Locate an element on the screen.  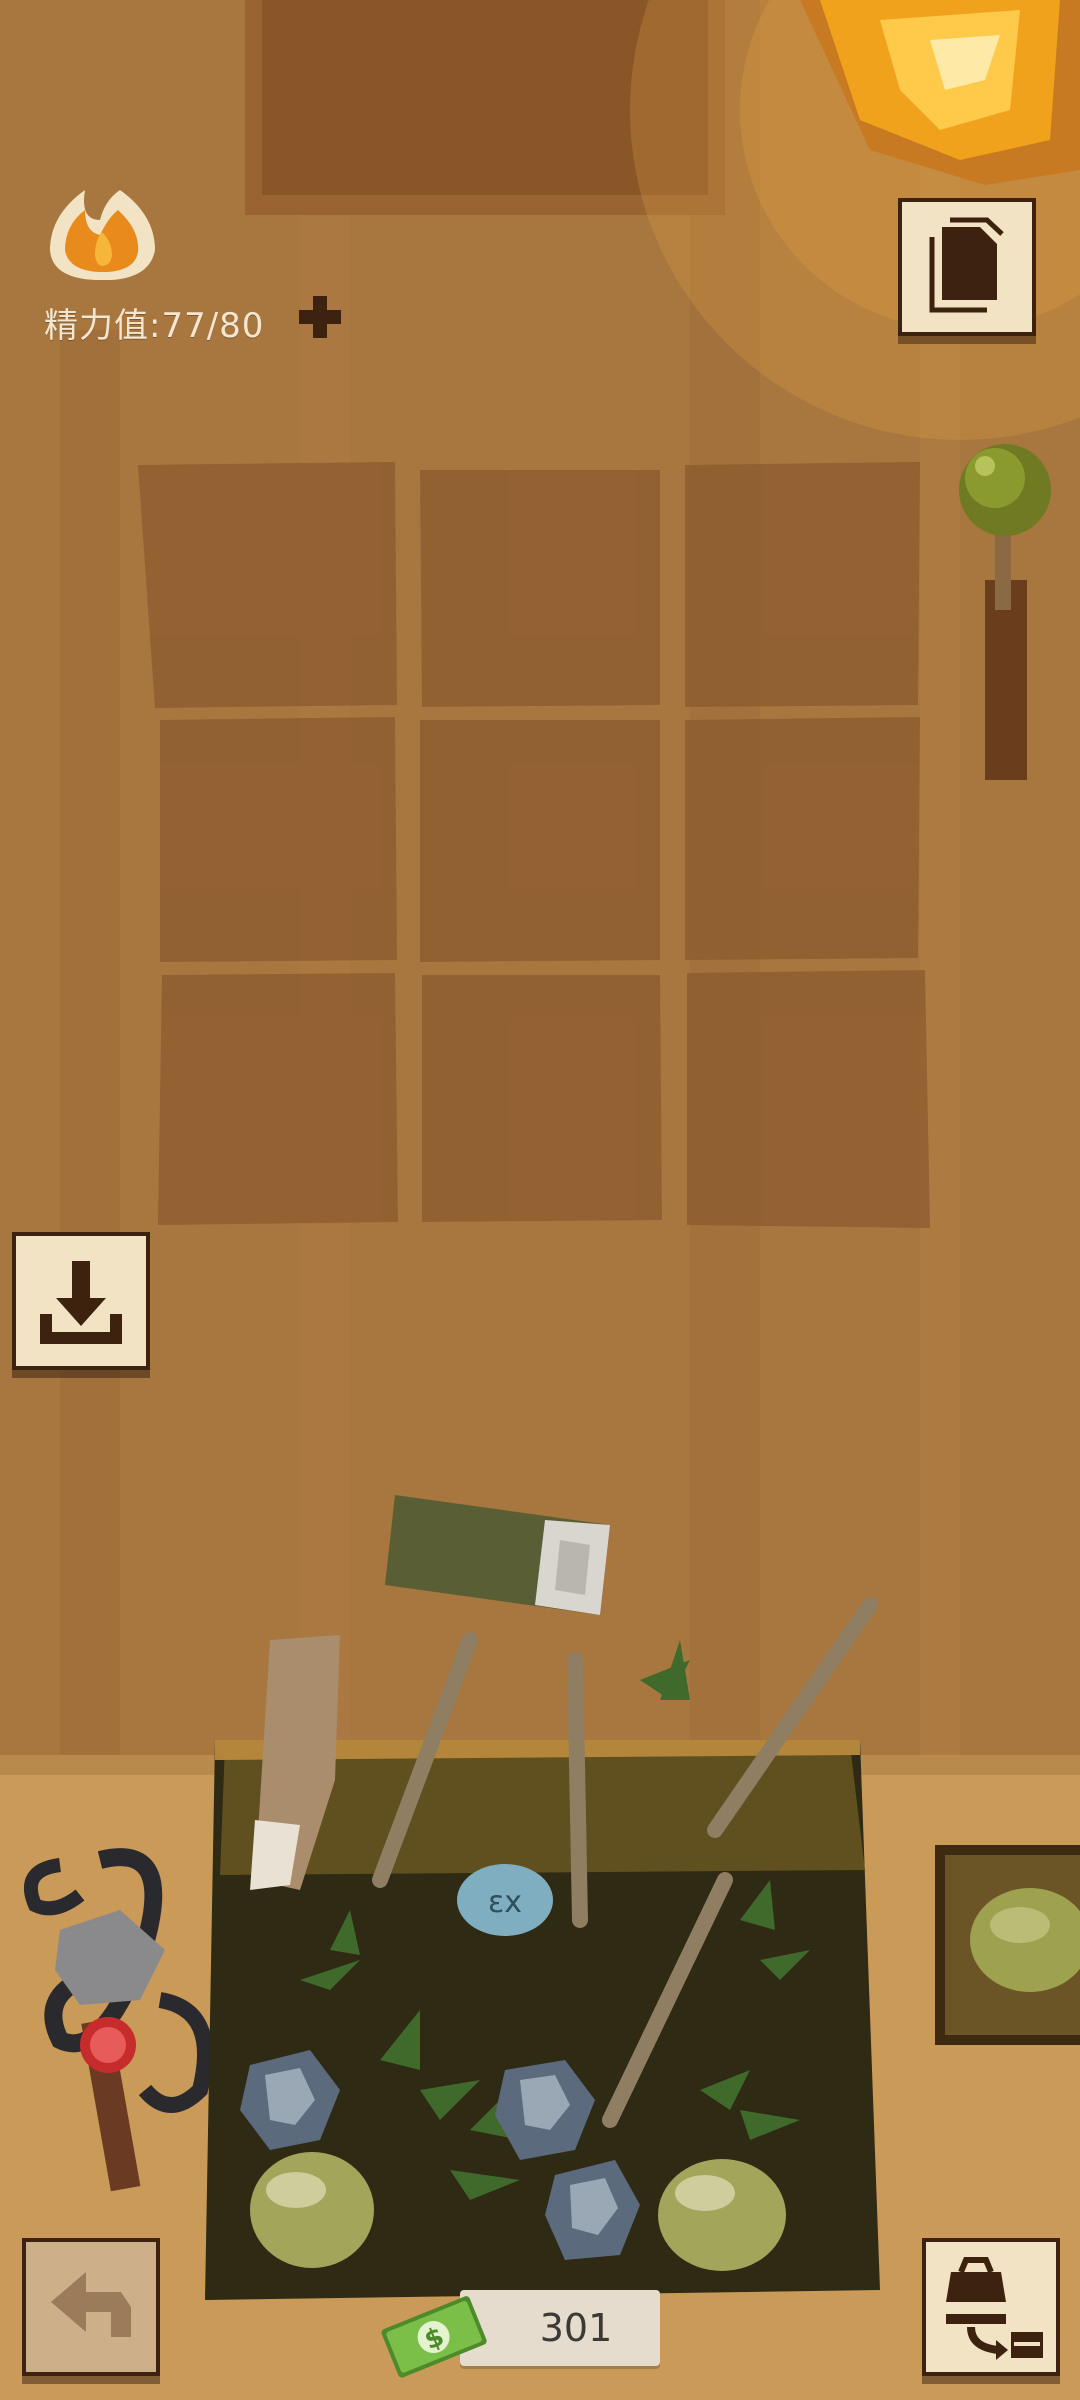
seed-tag: ɛx is located at coordinates (505, 1900).